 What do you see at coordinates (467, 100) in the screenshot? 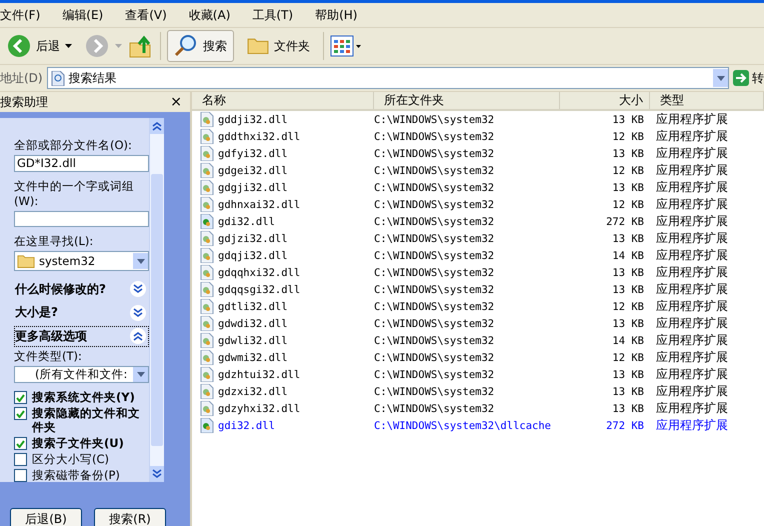
I see `column-header: 所在文件夹` at bounding box center [467, 100].